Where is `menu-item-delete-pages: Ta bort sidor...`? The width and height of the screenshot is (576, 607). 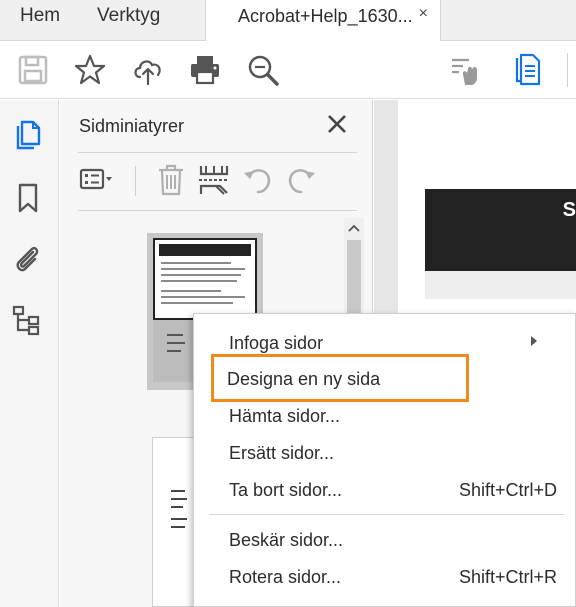 menu-item-delete-pages: Ta bort sidor... is located at coordinates (285, 490).